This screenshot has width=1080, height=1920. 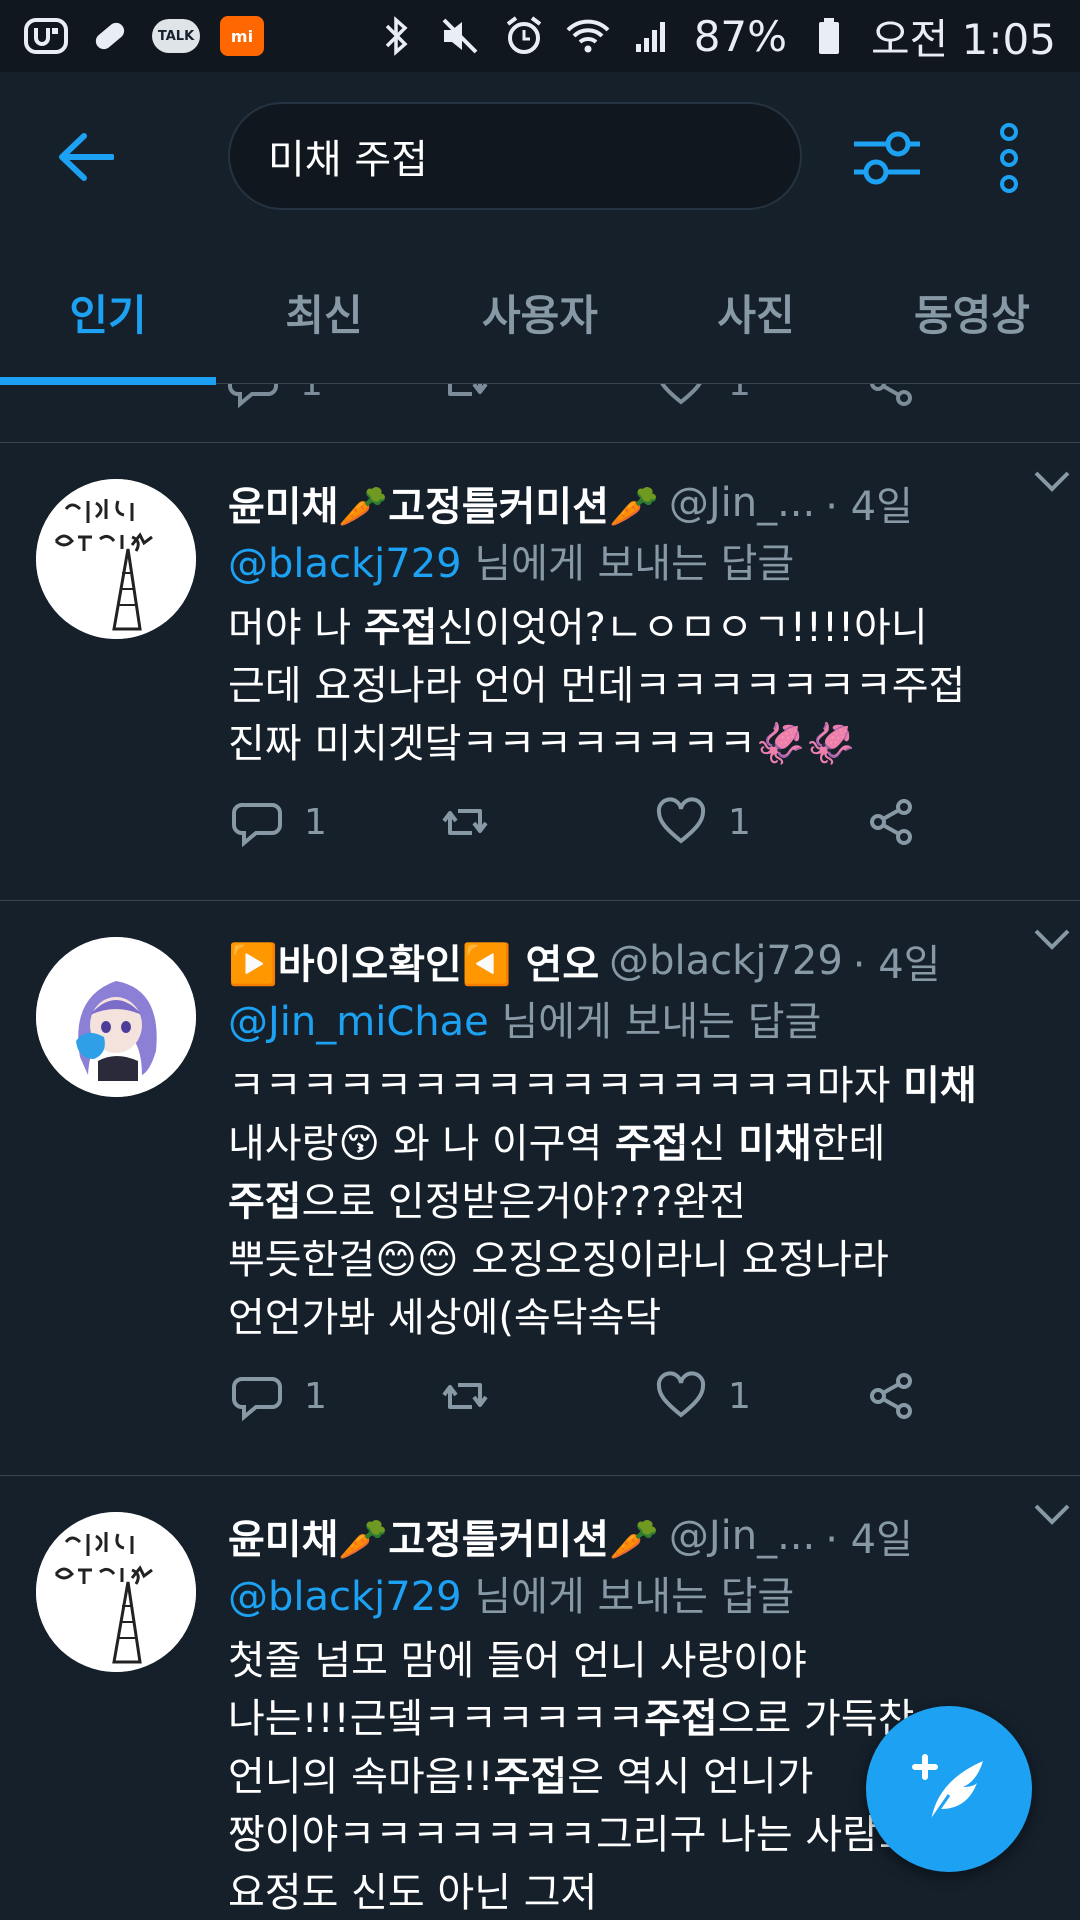 I want to click on tweet-body-line: 주접으로 인정받은거야???완전, so click(x=487, y=1202).